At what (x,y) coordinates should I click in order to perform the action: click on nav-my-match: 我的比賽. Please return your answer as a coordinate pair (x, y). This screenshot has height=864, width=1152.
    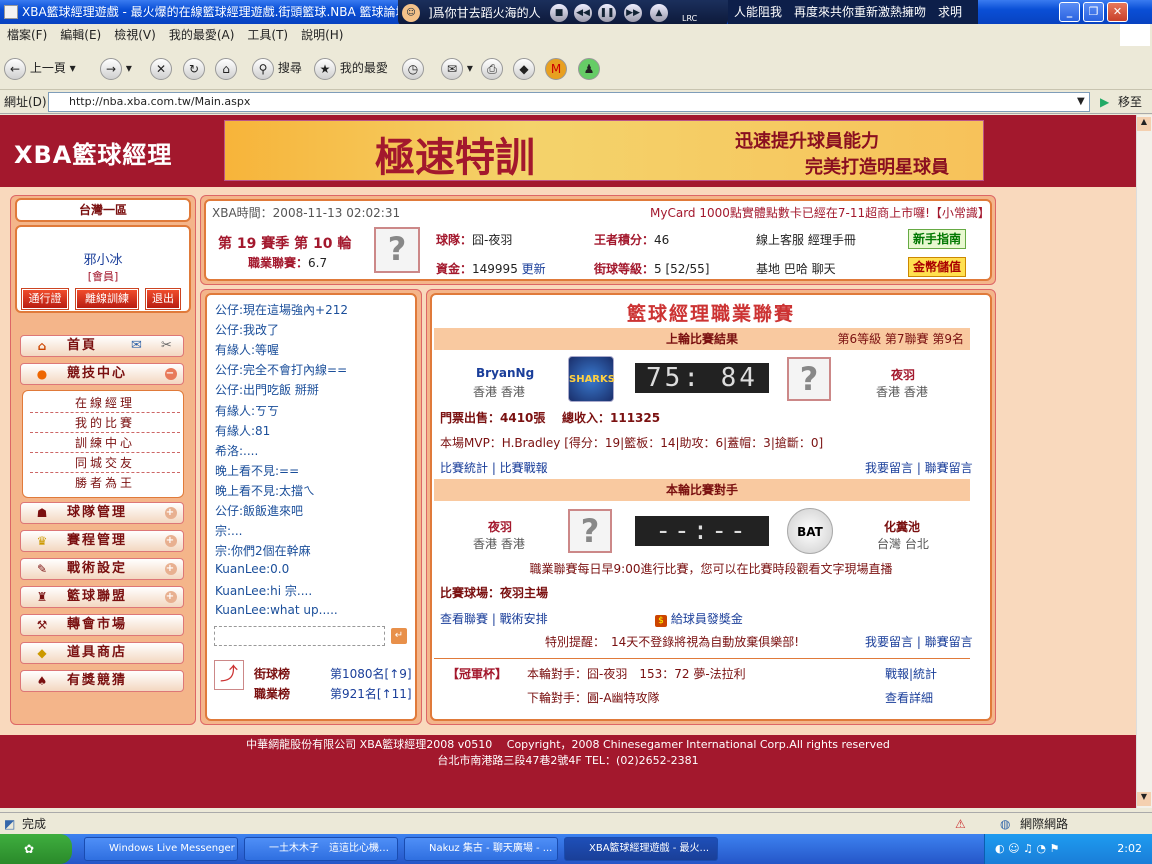
    Looking at the image, I should click on (105, 423).